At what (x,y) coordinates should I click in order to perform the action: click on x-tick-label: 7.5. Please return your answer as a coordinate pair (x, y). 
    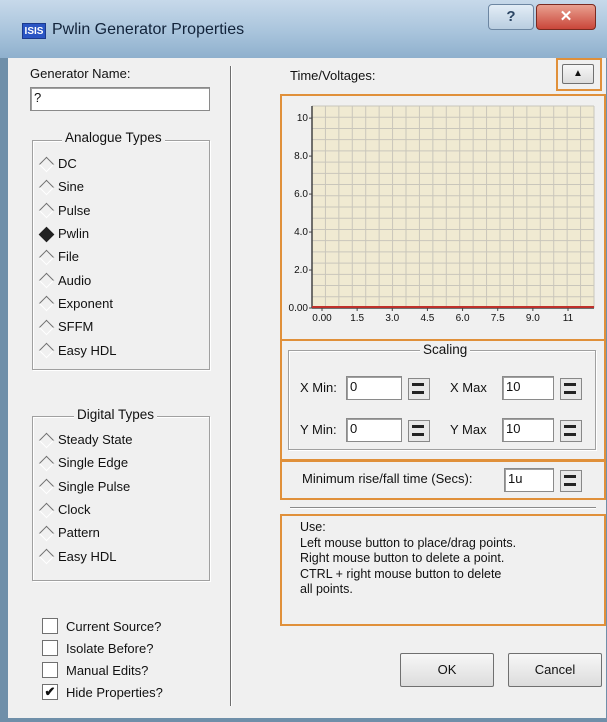
    Looking at the image, I should click on (498, 318).